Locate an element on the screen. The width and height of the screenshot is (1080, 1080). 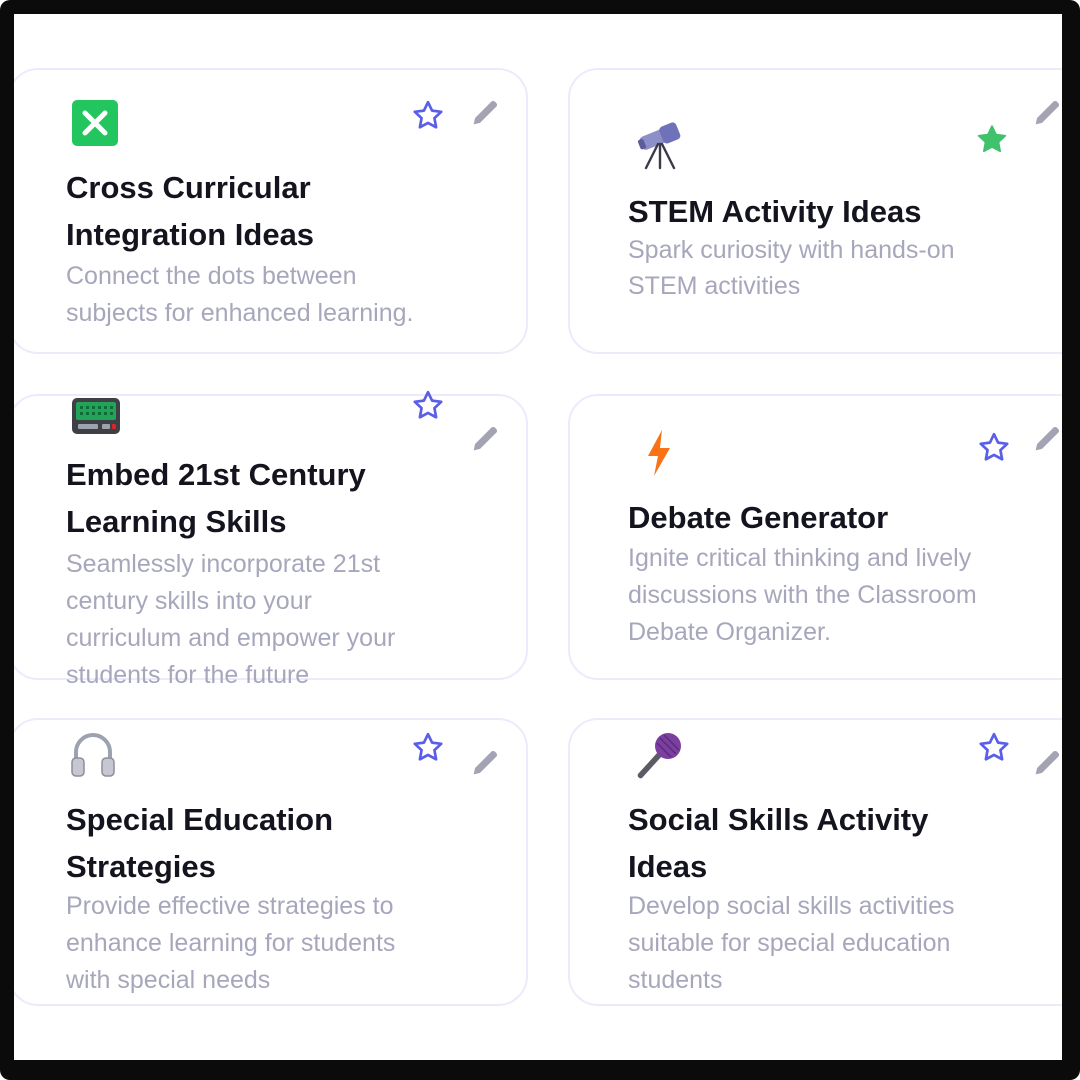
card-title: Embed 21st Century Learning Skills is located at coordinates (216, 498).